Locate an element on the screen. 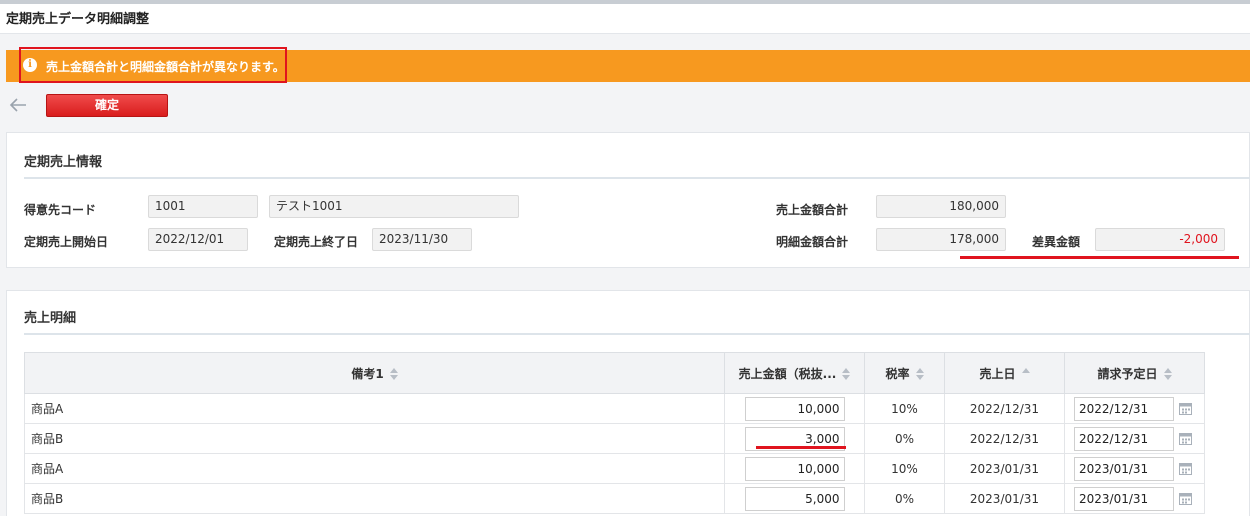 Image resolution: width=1250 pixels, height=516 pixels. warning-alert: i 売上金額合計と明細金額合計が異なります。 is located at coordinates (628, 65).